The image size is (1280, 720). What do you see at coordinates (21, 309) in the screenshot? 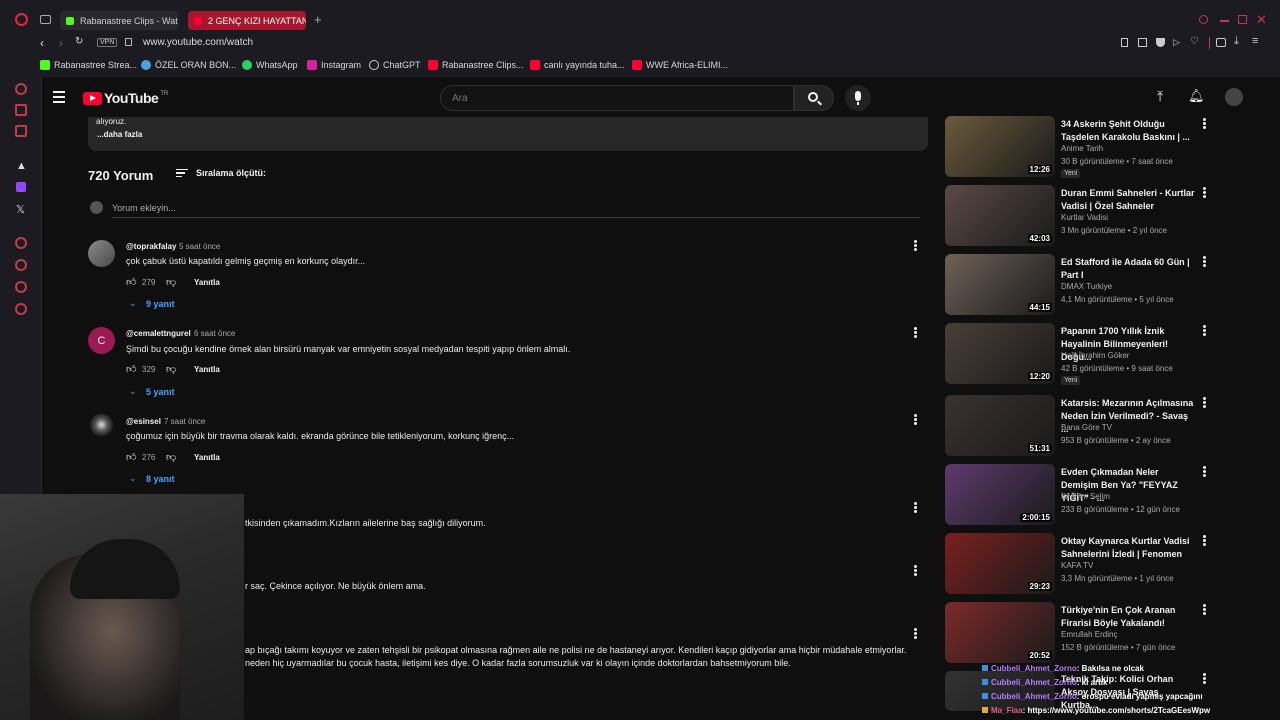
I see `settings-icon` at bounding box center [21, 309].